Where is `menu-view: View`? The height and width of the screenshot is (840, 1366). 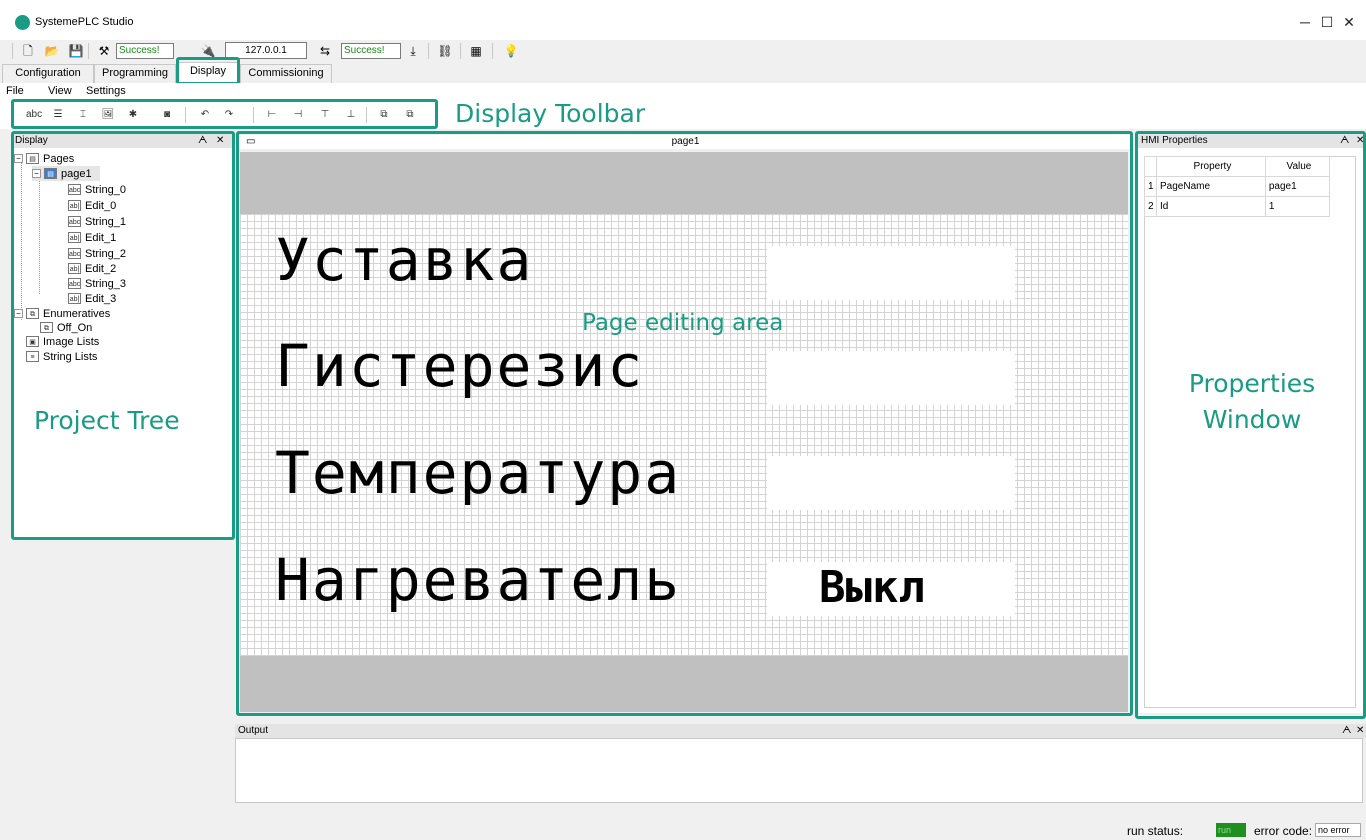
menu-view: View is located at coordinates (60, 91).